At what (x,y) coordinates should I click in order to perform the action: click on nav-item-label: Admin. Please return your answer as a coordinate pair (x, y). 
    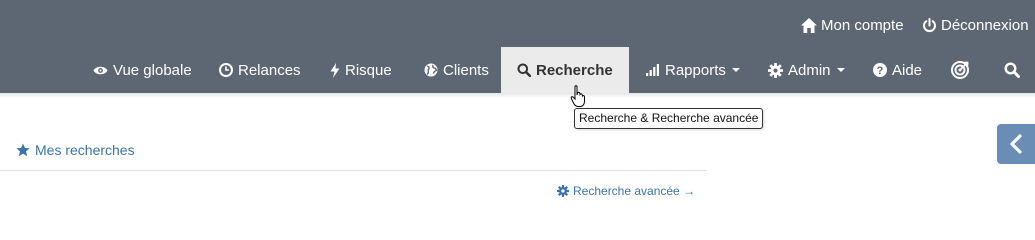
    Looking at the image, I should click on (809, 70).